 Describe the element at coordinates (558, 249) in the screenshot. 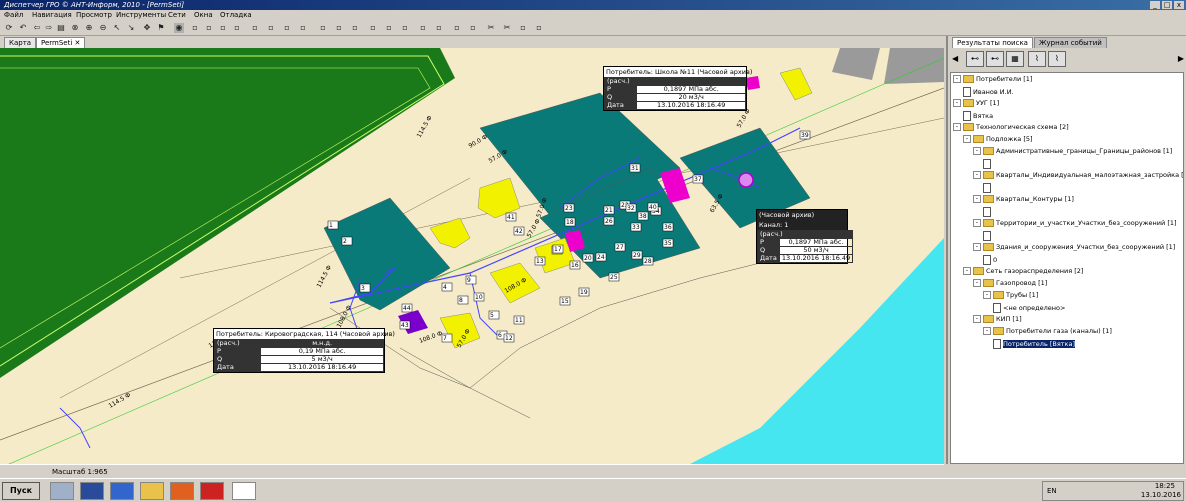

I see `parcel-label: 17` at that location.